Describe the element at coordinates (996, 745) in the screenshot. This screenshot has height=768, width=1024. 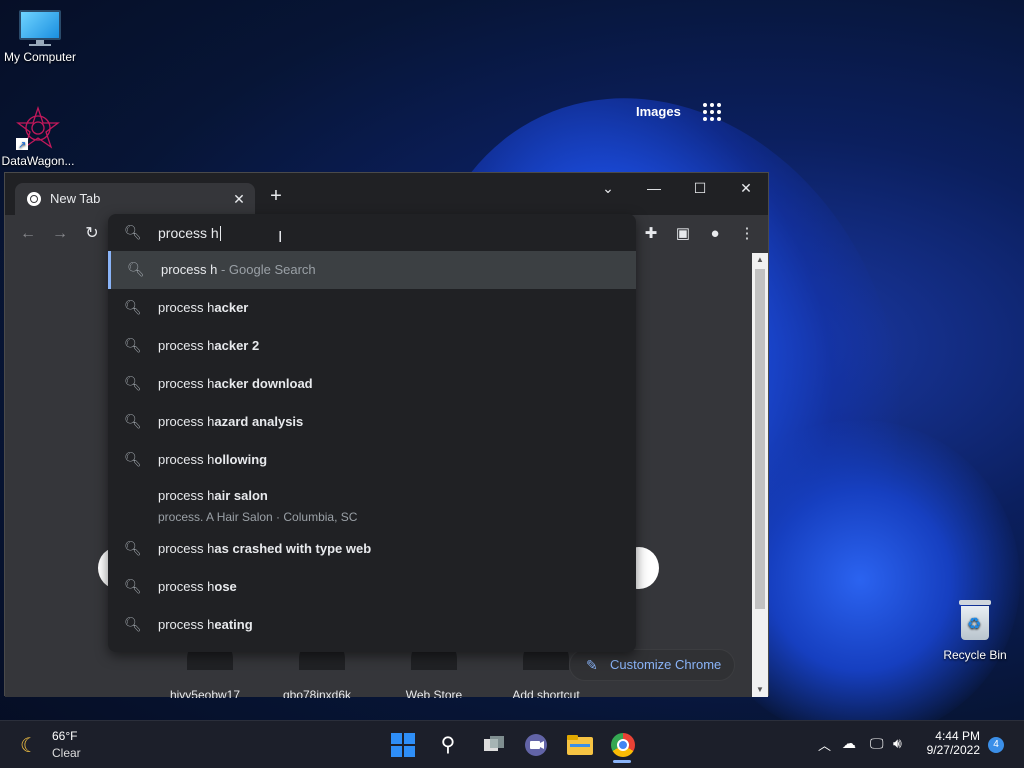
I see `notification-badge: 4` at that location.